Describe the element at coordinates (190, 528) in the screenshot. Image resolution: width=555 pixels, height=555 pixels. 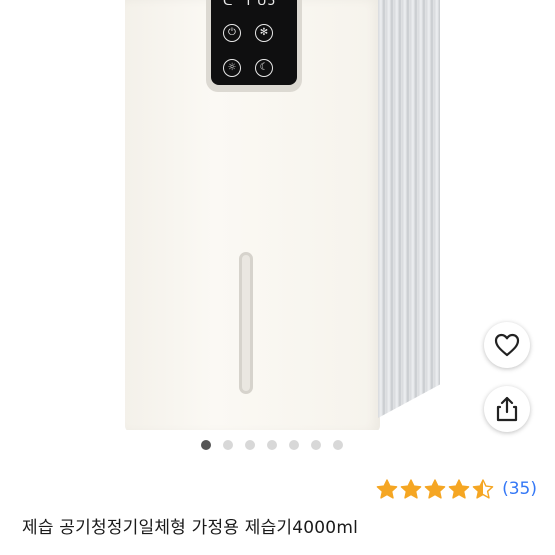
I see `product-title: 제습 공기청정기일체형 가정용 제습기4000ml` at that location.